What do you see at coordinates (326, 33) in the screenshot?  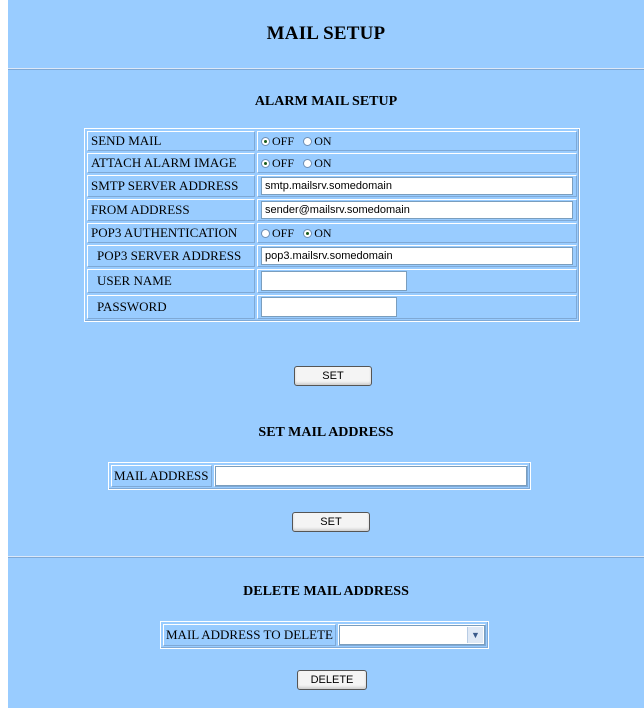 I see `page-title: MAIL SETUP` at bounding box center [326, 33].